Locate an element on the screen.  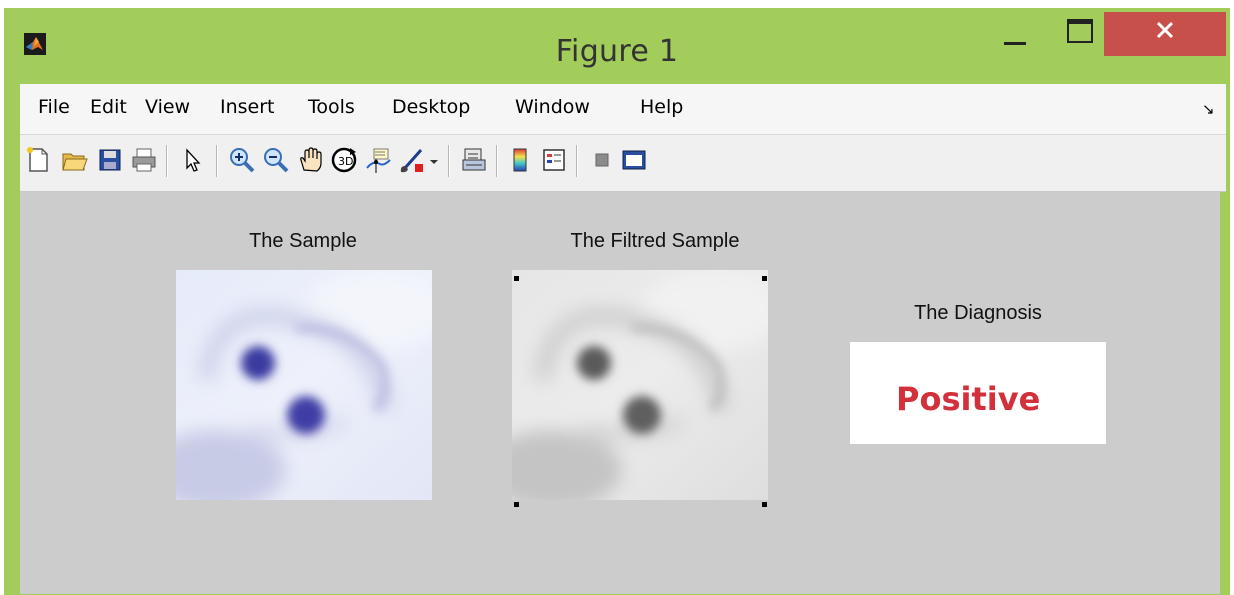
rotate-3d-icon: 3D is located at coordinates (344, 160).